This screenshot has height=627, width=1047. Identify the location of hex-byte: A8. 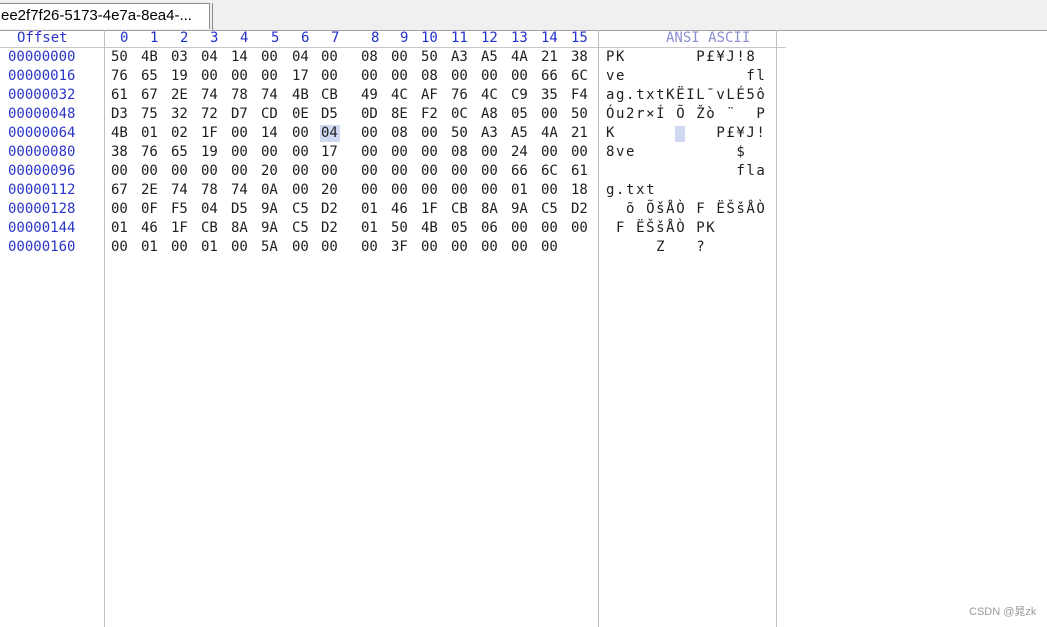
(489, 114).